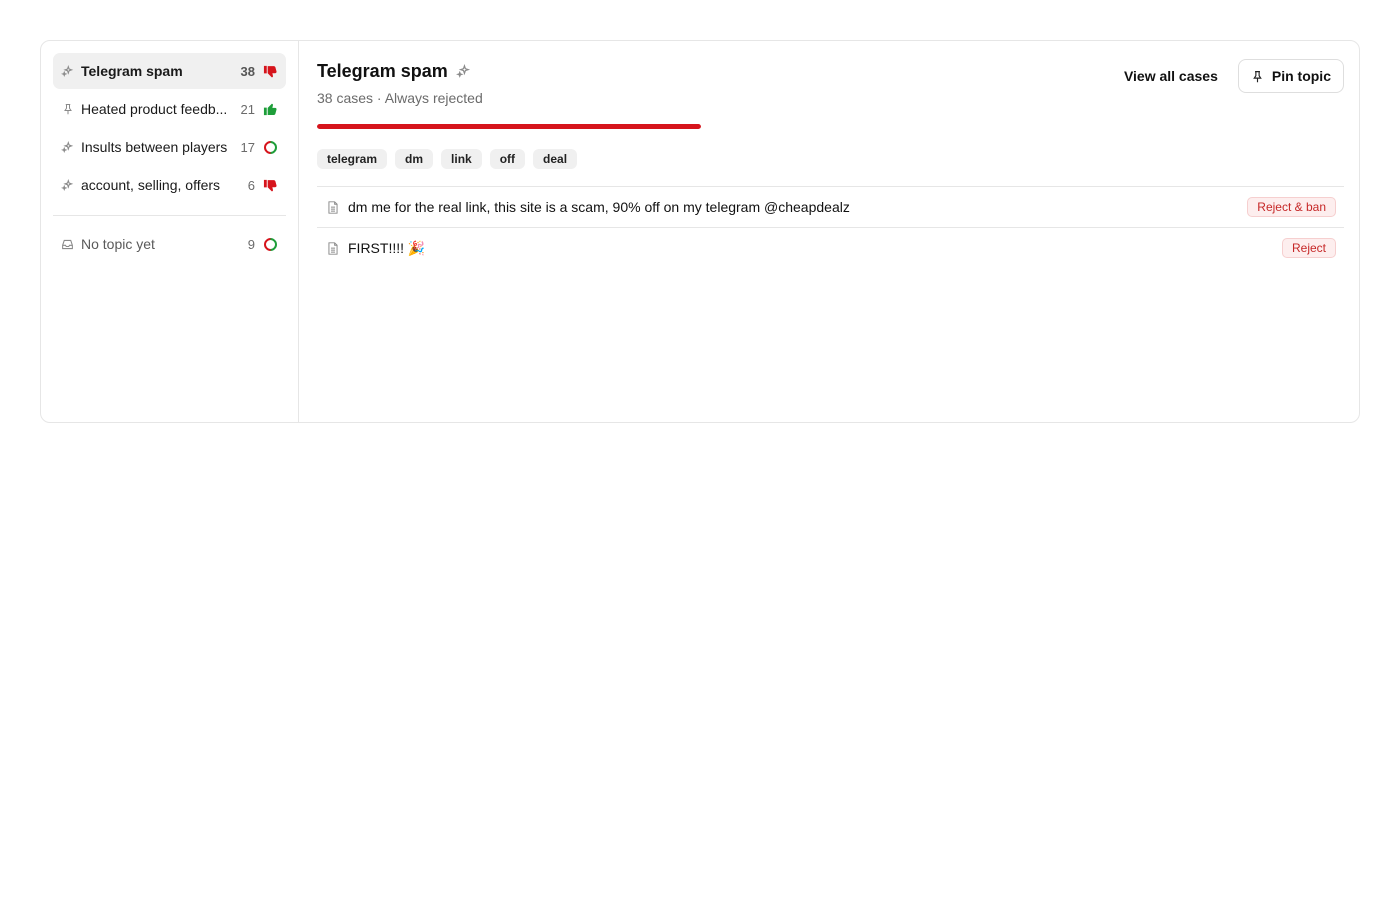 Image resolution: width=1400 pixels, height=900 pixels. Describe the element at coordinates (247, 71) in the screenshot. I see `sidebar-item-count: 38` at that location.